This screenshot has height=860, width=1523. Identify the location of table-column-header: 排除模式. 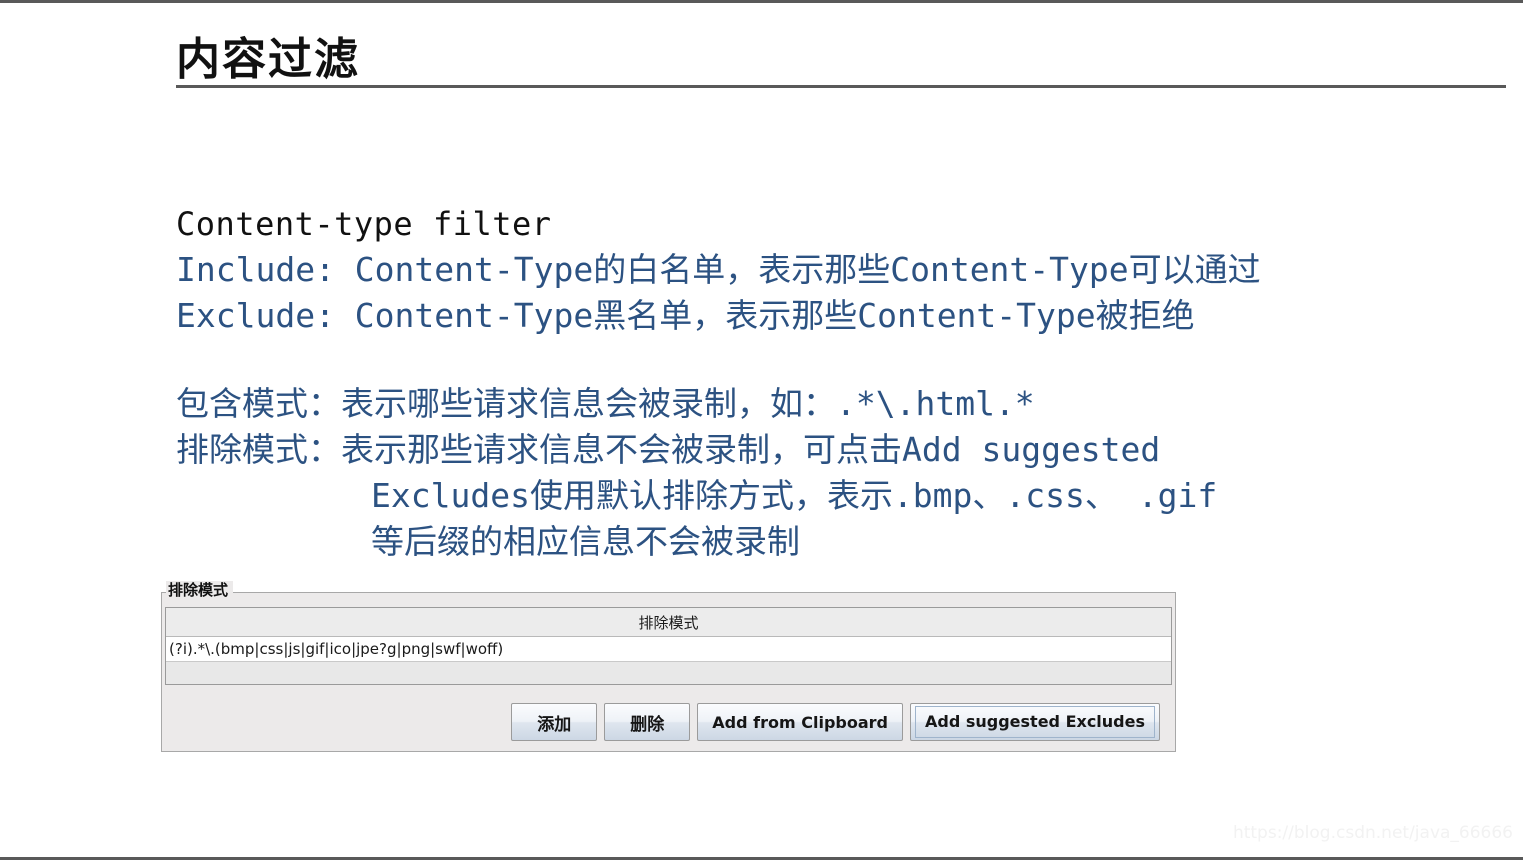
(668, 622).